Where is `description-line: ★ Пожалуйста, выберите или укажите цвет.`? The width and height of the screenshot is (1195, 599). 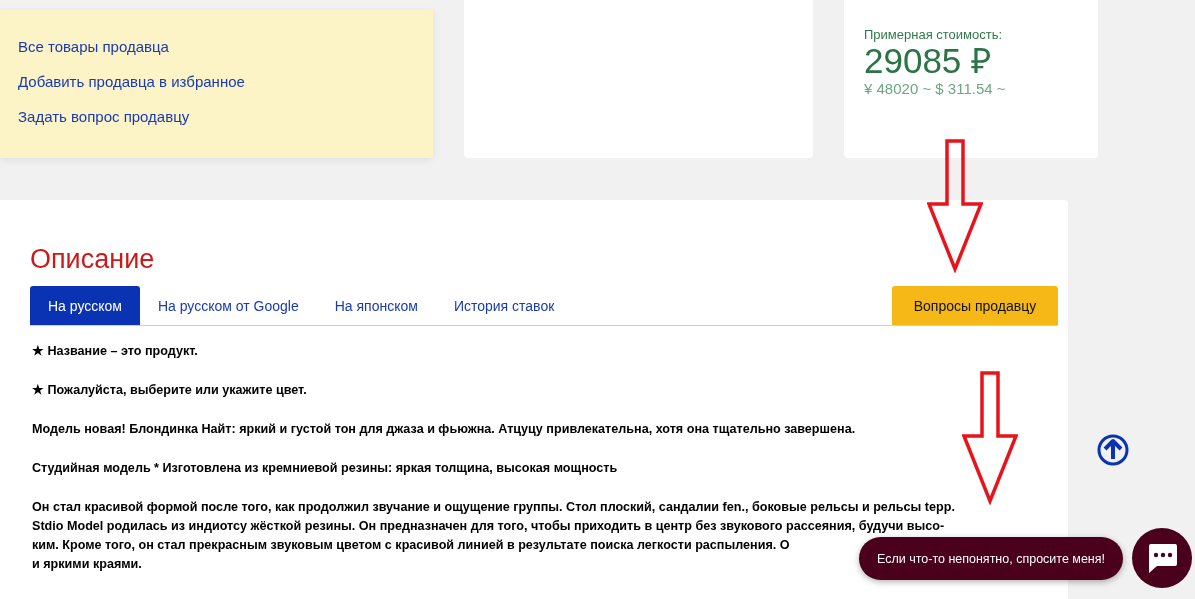
description-line: ★ Пожалуйста, выберите или укажите цвет. is located at coordinates (169, 390).